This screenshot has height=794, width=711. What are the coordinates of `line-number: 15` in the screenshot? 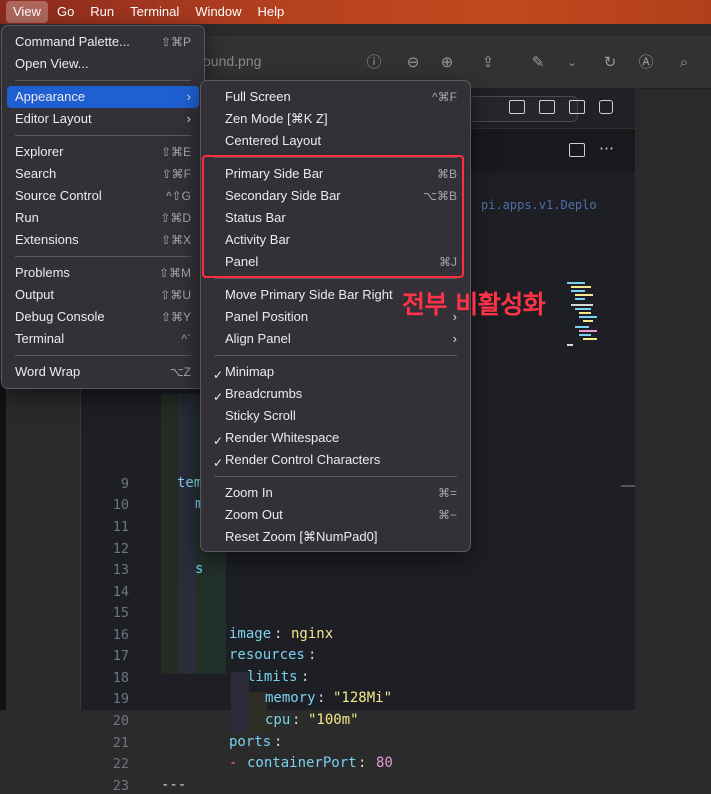 It's located at (120, 613).